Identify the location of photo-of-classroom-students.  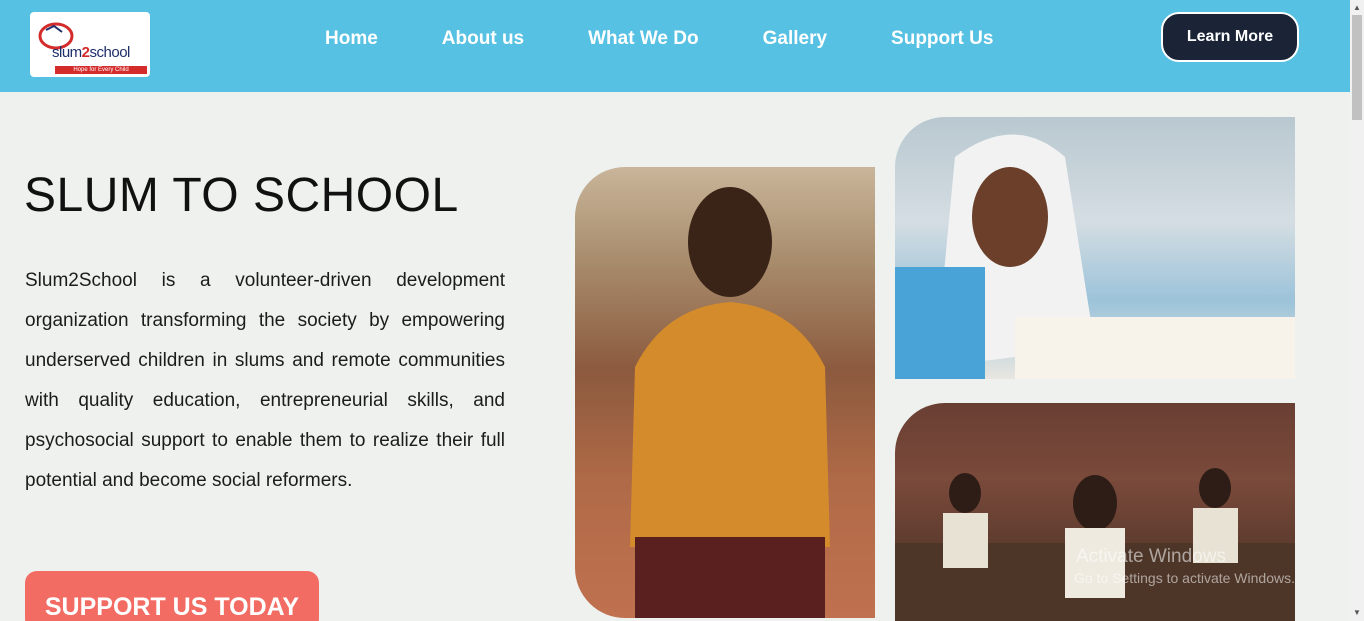
(1095, 512).